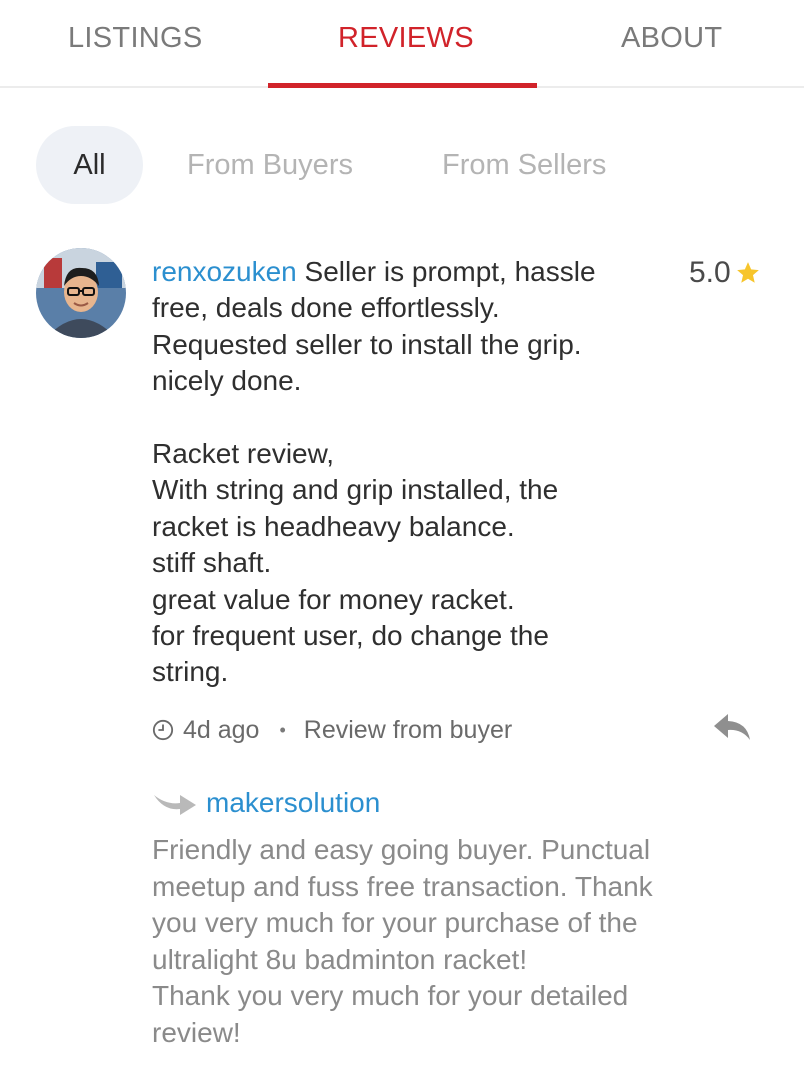 Image resolution: width=804 pixels, height=1080 pixels. Describe the element at coordinates (671, 38) in the screenshot. I see `tab-about: ABOUT` at that location.